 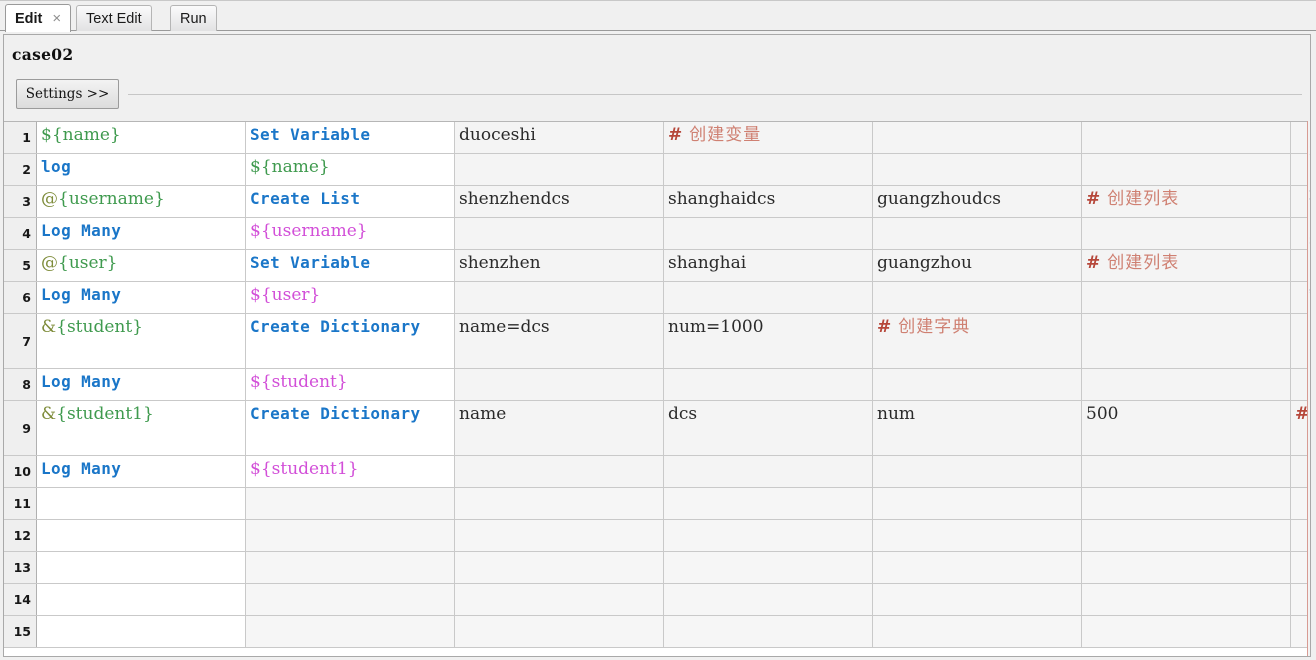 I want to click on settings-button: Settings >>, so click(x=67, y=94).